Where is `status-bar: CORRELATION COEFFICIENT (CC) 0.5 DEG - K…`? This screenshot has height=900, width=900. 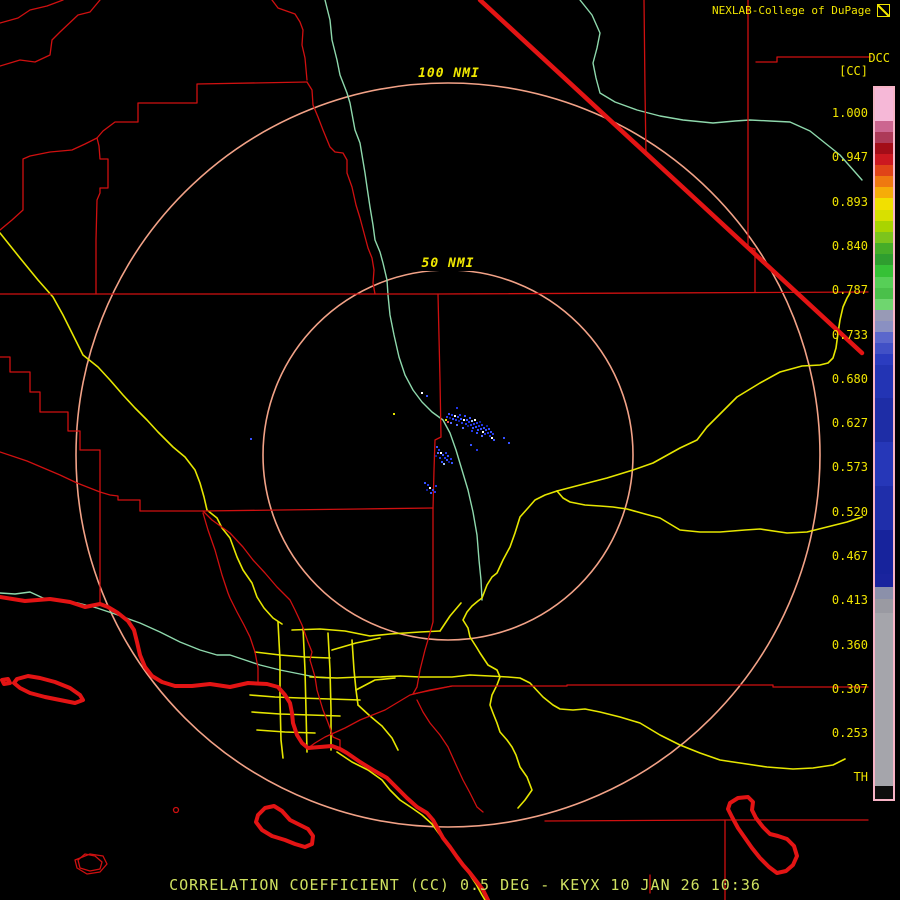
status-bar: CORRELATION COEFFICIENT (CC) 0.5 DEG - K… is located at coordinates (465, 885).